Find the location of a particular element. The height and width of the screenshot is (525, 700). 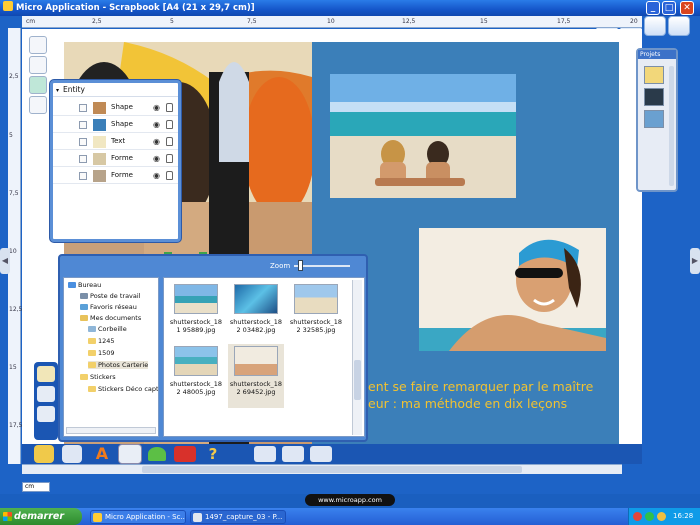

card-icon is located at coordinates (46, 414).